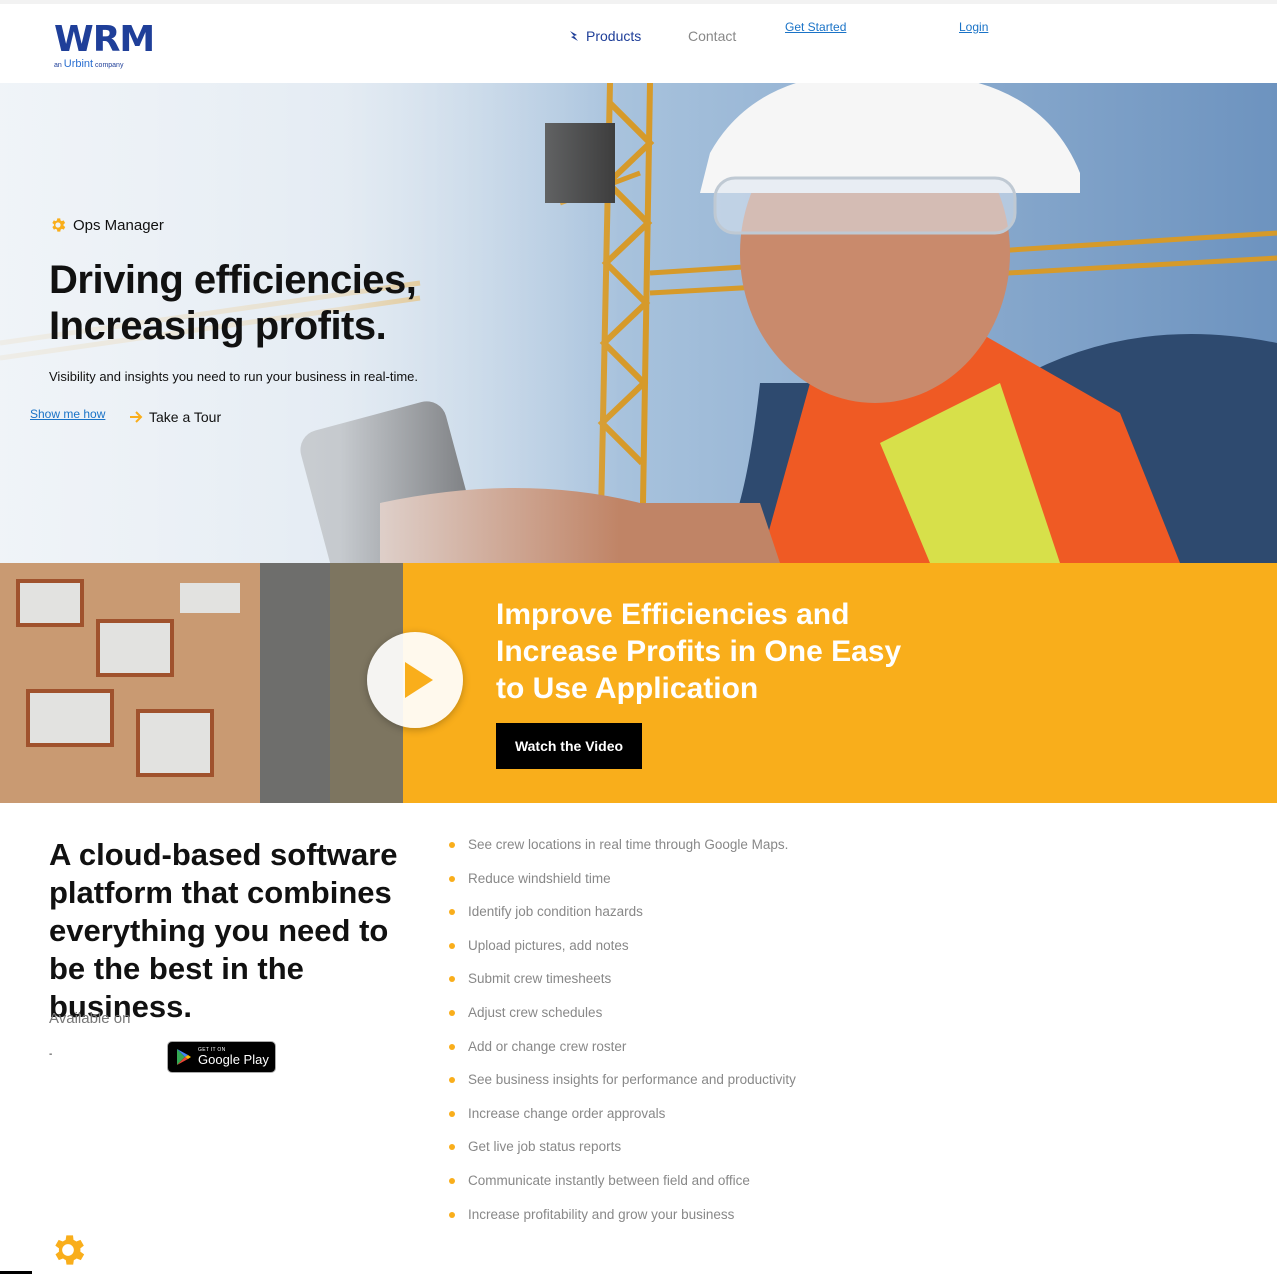 Image resolution: width=1277 pixels, height=1274 pixels. Describe the element at coordinates (622, 1155) in the screenshot. I see `feature-item: Get live job status reports` at that location.